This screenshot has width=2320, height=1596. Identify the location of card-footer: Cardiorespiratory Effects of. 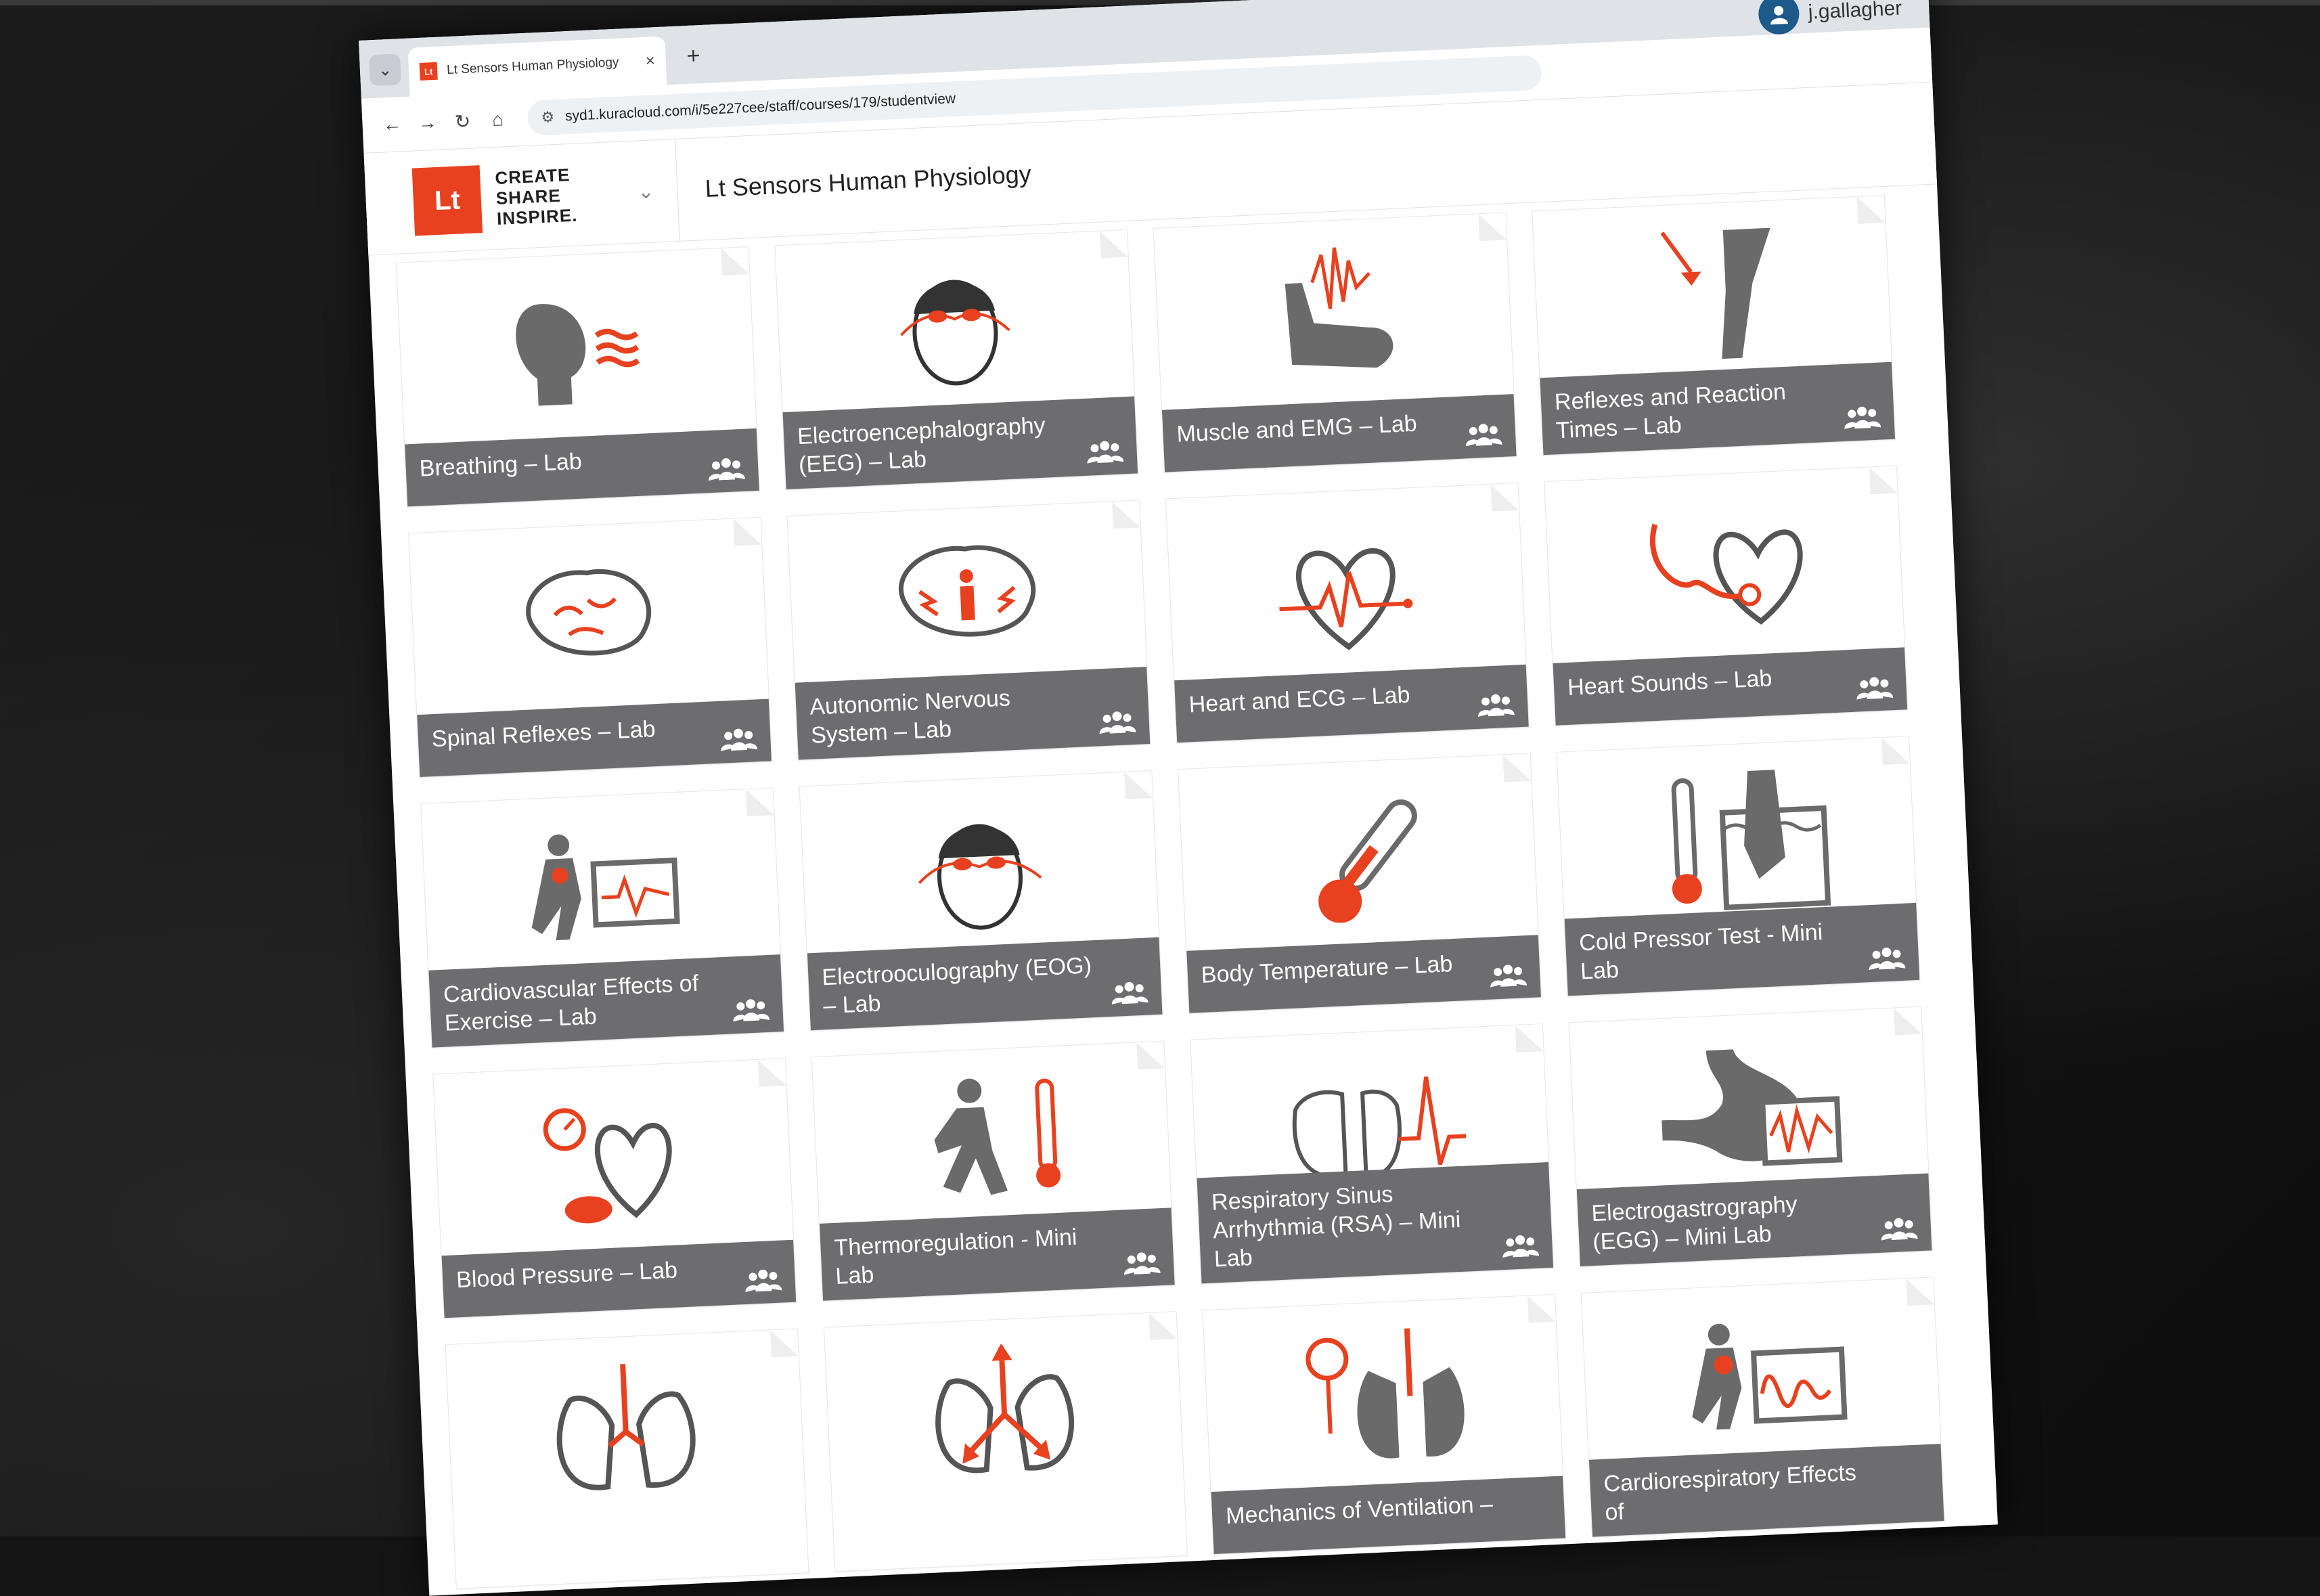
(1766, 1490).